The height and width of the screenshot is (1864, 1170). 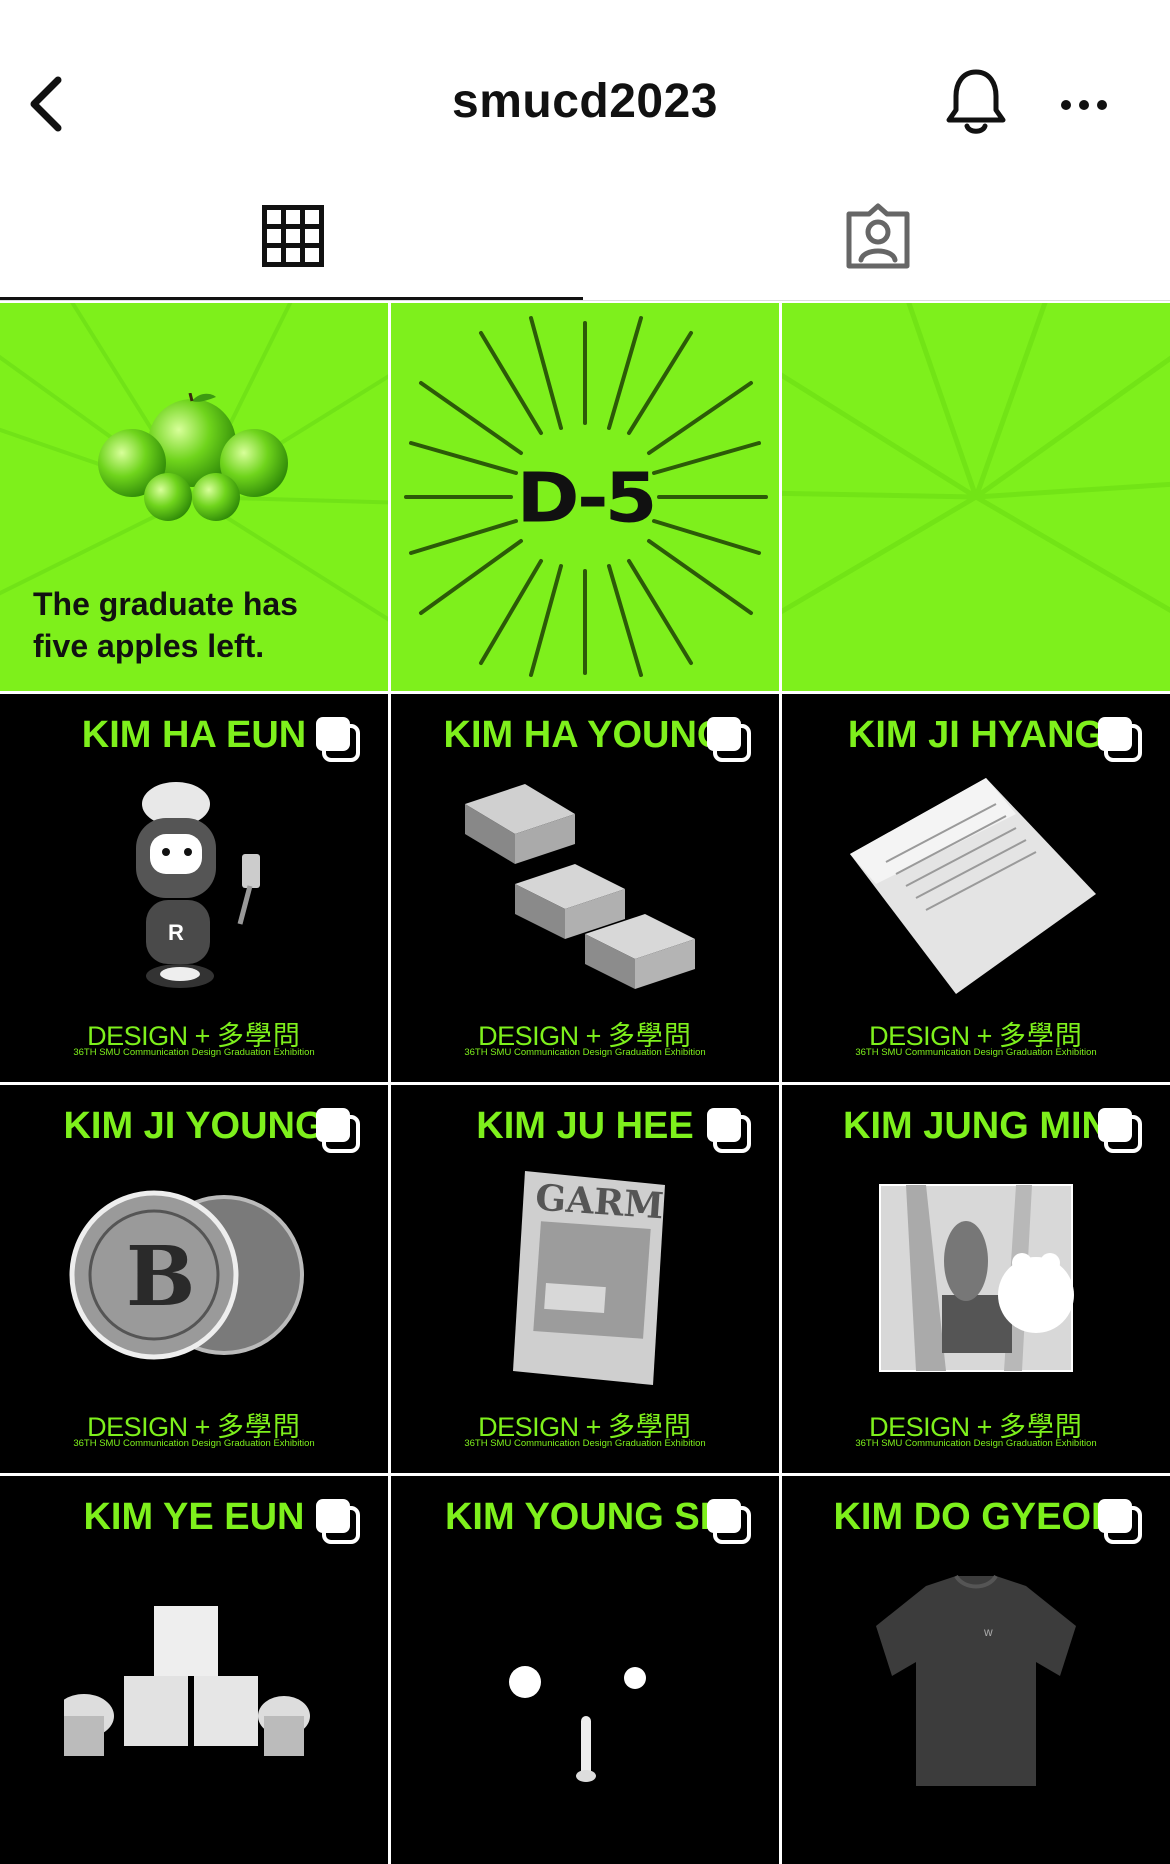 I want to click on tab-grid, so click(x=292, y=246).